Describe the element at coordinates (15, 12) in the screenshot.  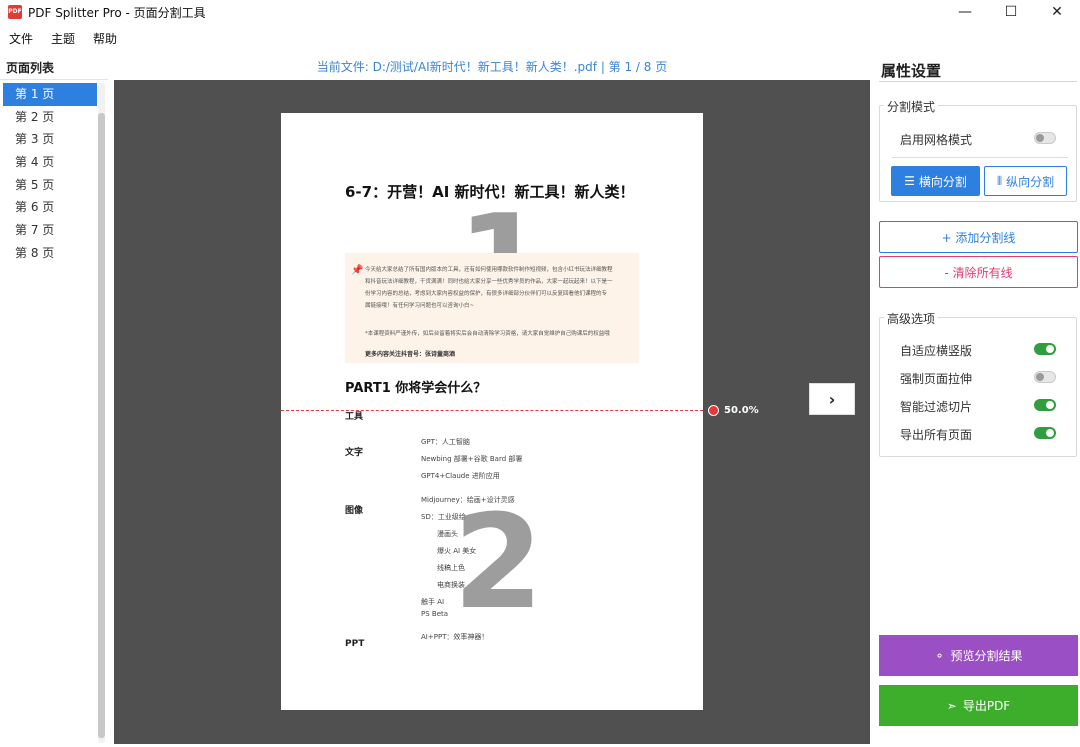
I see `pdf-app-icon: PDF` at that location.